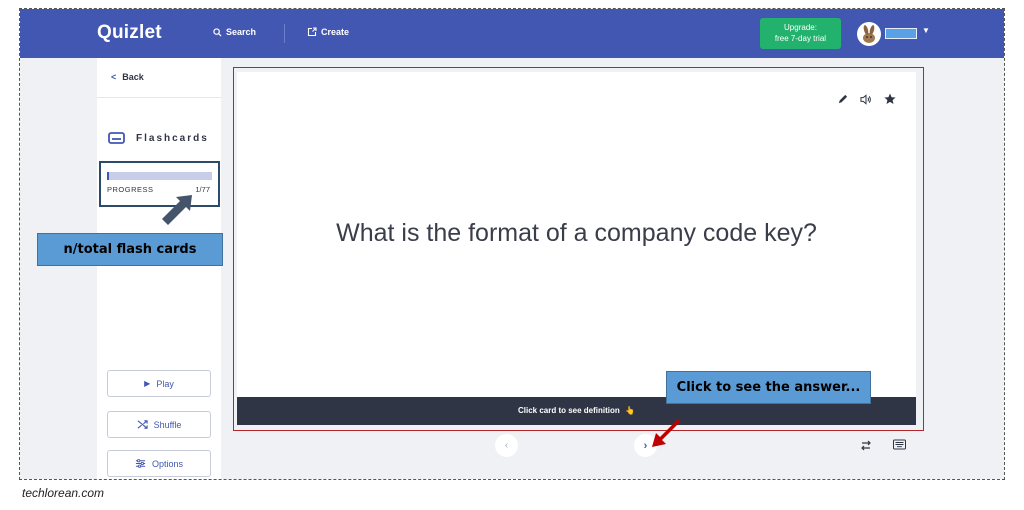  What do you see at coordinates (140, 463) in the screenshot?
I see `options-icon` at bounding box center [140, 463].